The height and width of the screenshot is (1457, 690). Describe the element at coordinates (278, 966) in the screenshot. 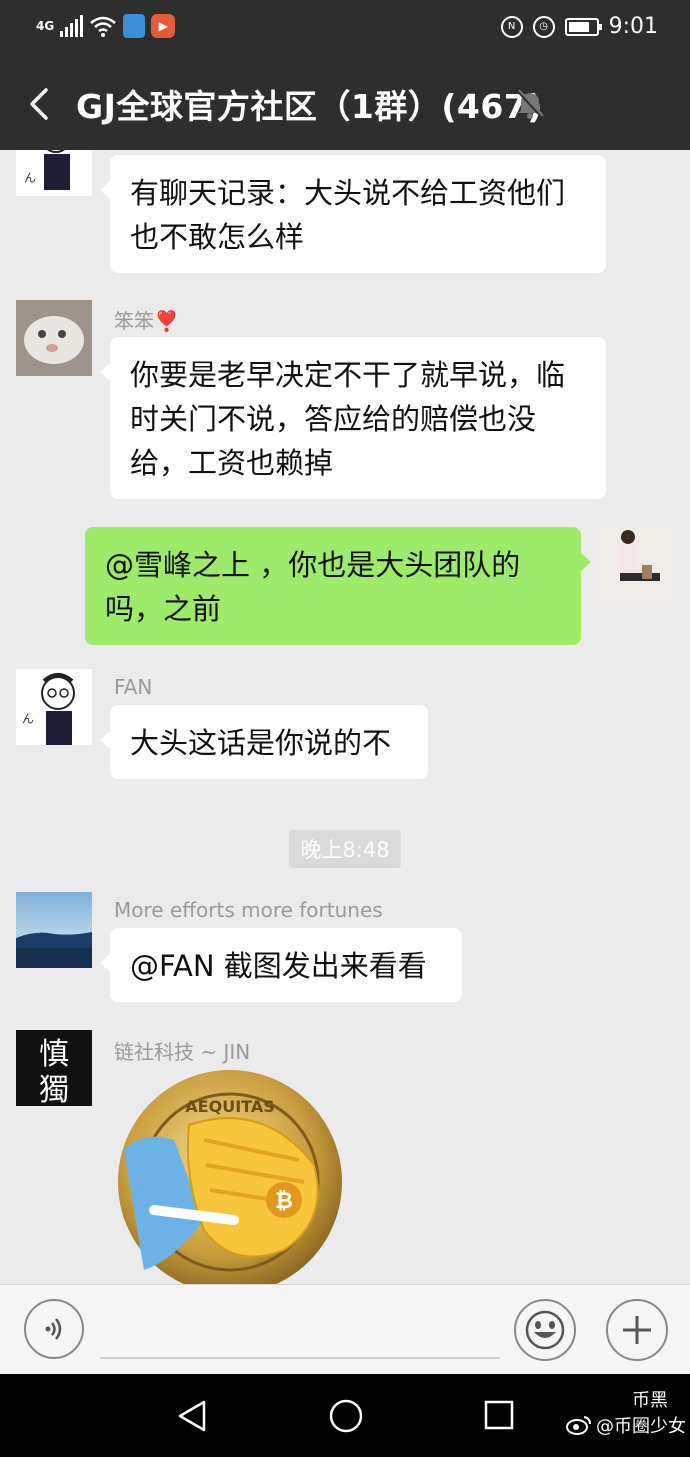

I see `message-line: @FAN 截图发出来看看` at that location.